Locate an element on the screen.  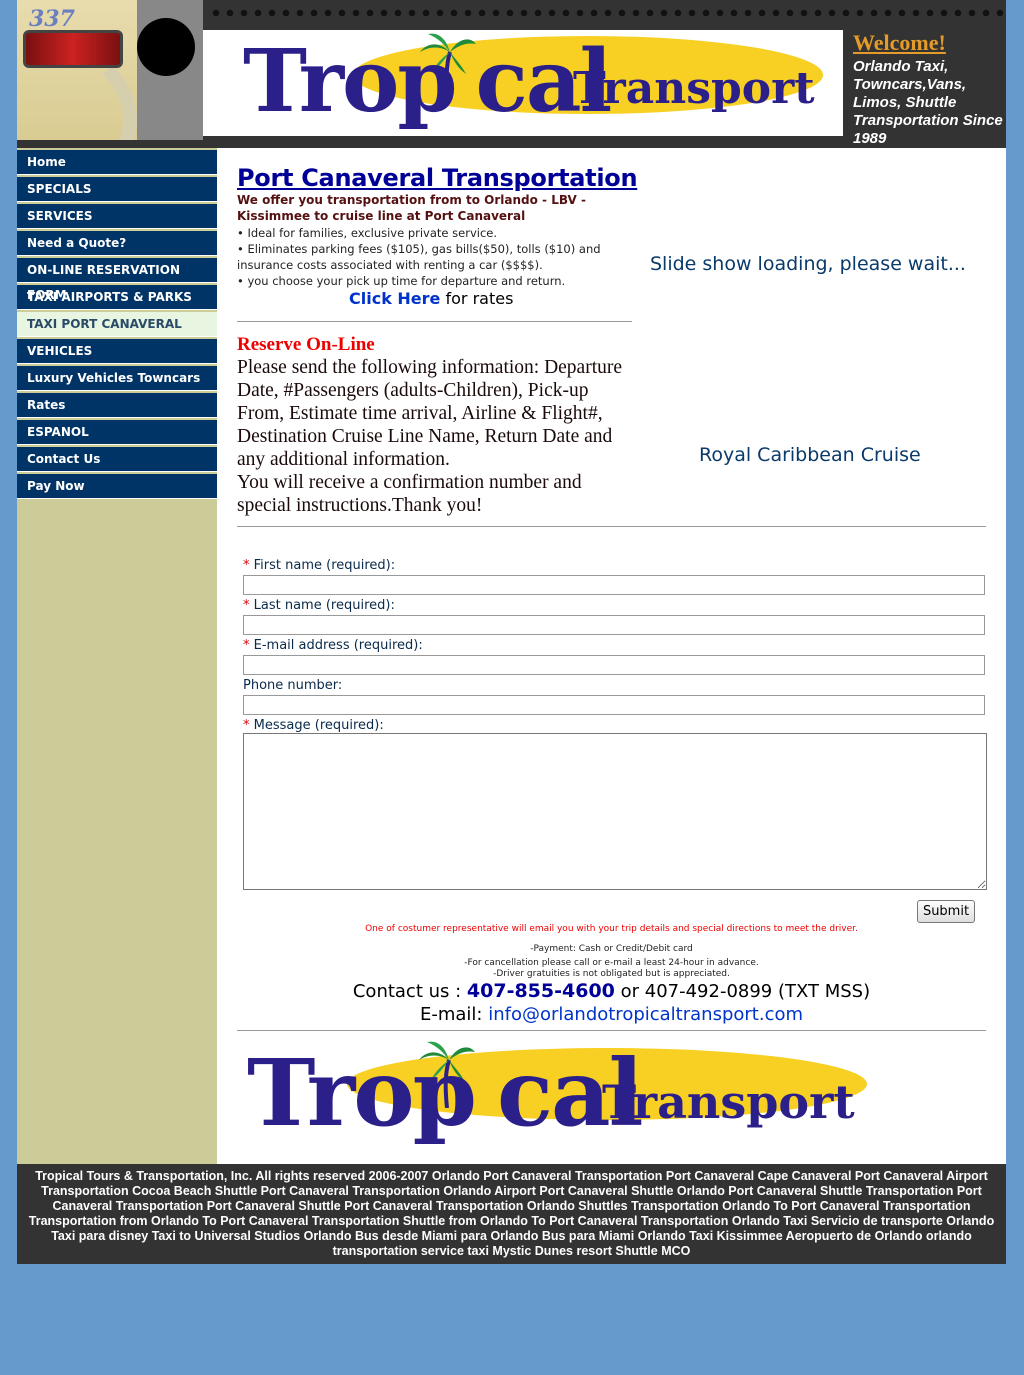
rates-line: Click Here for rates is located at coordinates (431, 298).